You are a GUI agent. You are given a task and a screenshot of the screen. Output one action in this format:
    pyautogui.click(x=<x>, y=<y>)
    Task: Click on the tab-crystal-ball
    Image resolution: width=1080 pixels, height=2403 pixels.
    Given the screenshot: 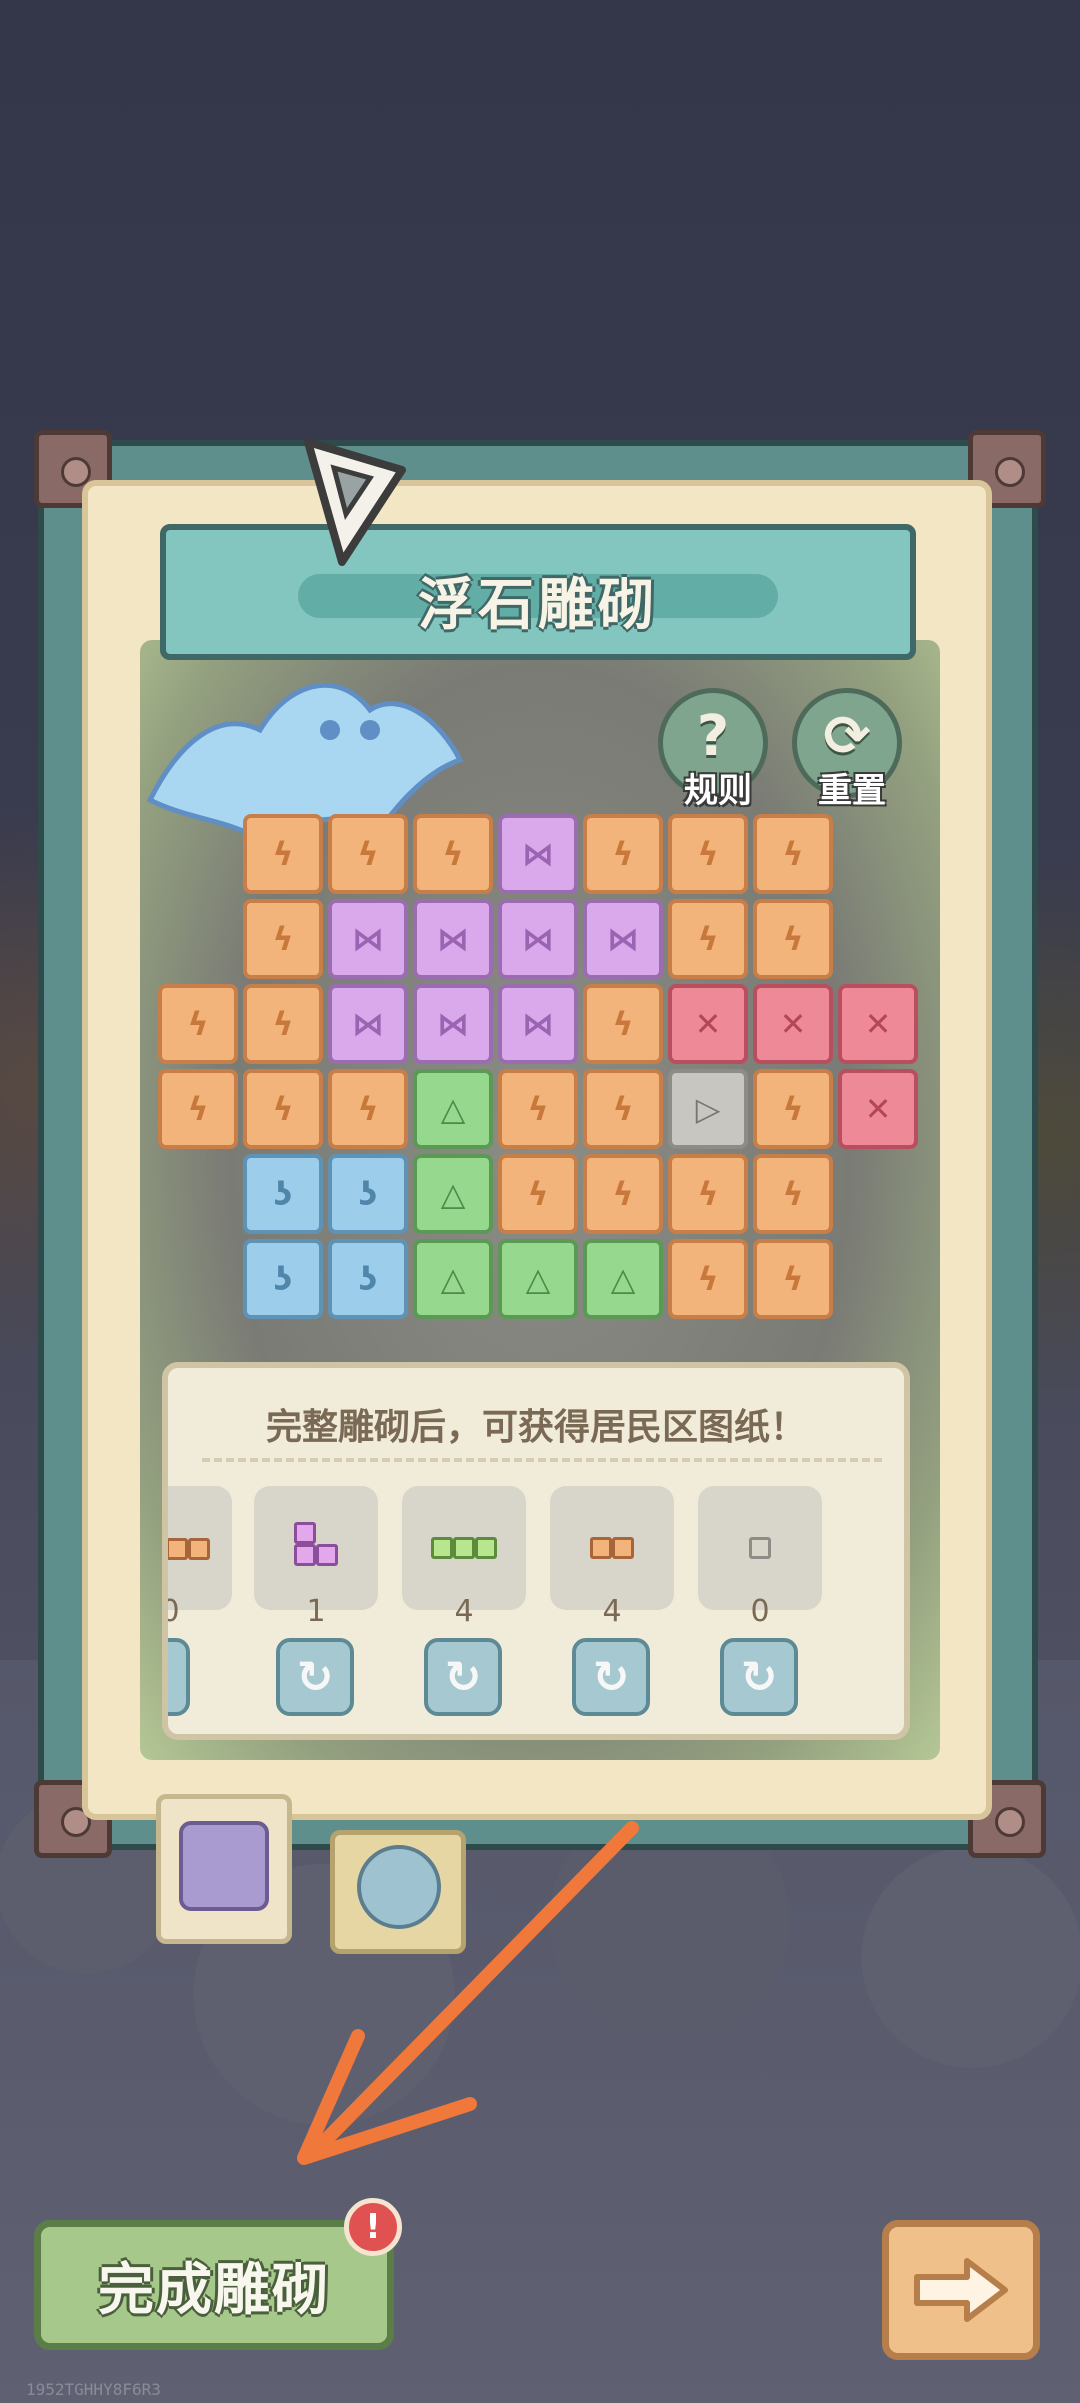 What is the action you would take?
    pyautogui.click(x=398, y=1892)
    